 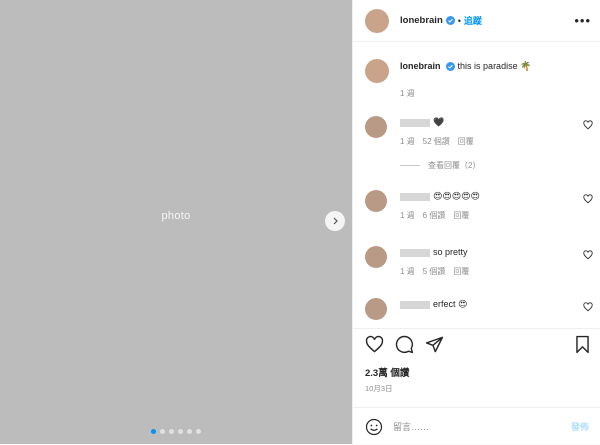 I want to click on caption: lonebrain this is paradise 🌴, so click(x=448, y=71).